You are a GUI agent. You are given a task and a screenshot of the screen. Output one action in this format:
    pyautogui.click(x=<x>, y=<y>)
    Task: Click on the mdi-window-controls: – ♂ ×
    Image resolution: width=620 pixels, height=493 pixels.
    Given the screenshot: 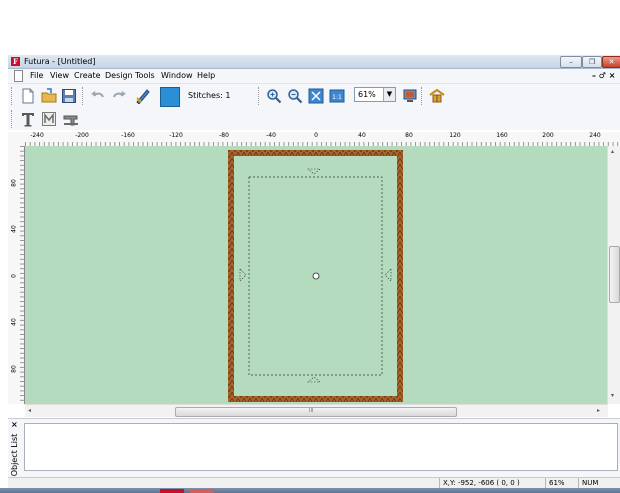 What is the action you would take?
    pyautogui.click(x=603, y=76)
    